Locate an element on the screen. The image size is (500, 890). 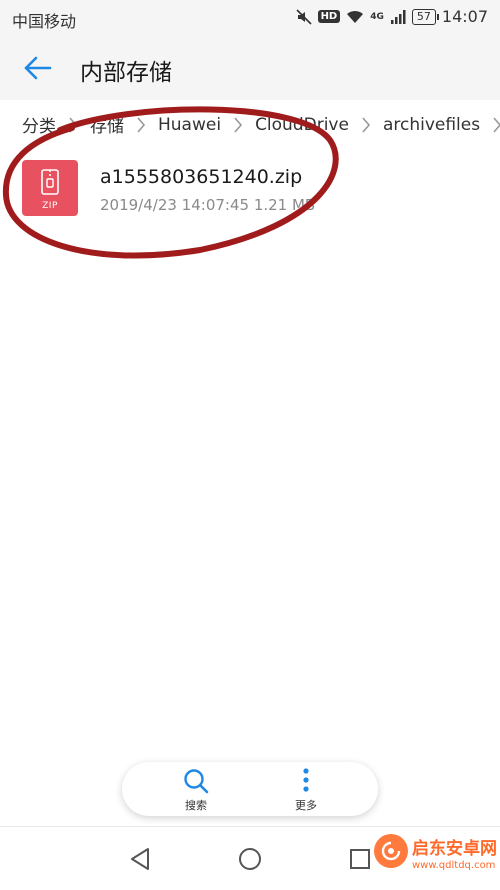
watermark-text: 启东安卓网 is located at coordinates (454, 849).